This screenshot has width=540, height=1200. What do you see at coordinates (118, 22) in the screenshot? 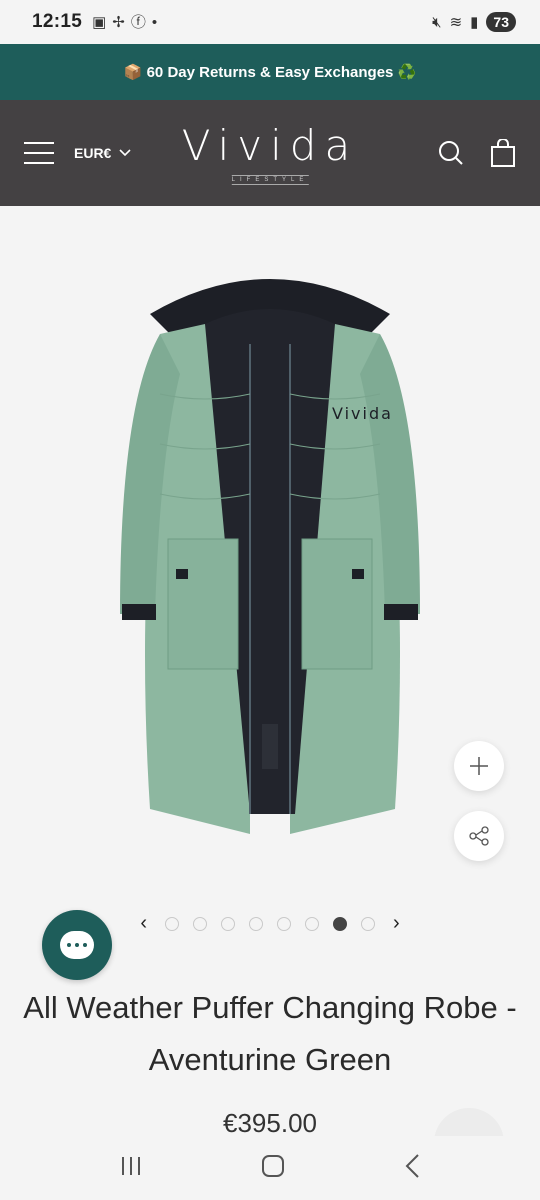
I see `pinwheel-icon: ✢` at bounding box center [118, 22].